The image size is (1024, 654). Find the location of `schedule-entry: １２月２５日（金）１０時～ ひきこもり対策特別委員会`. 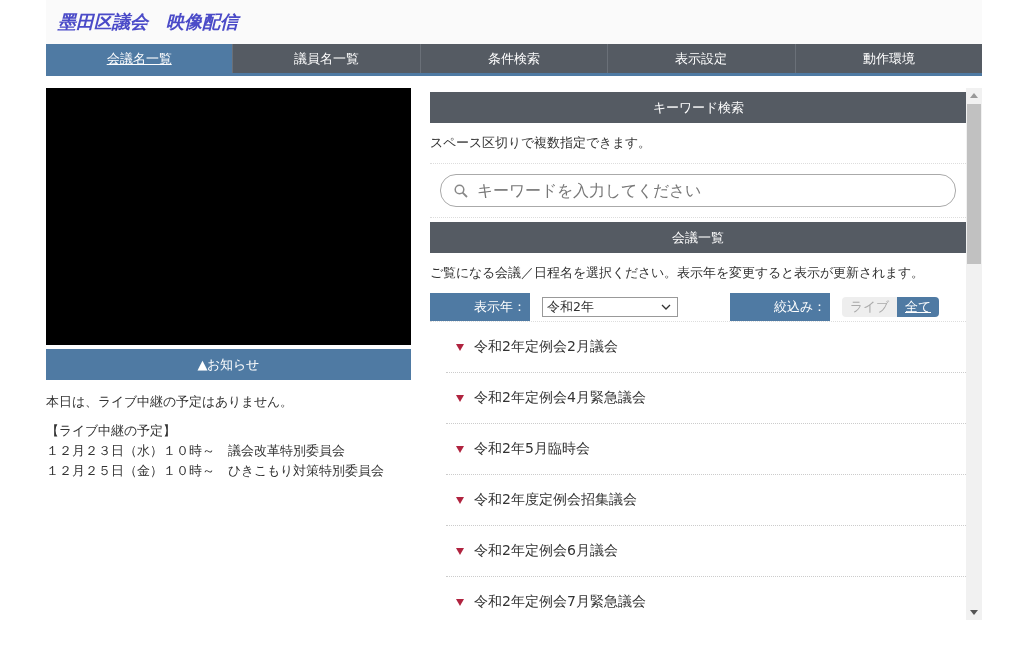

schedule-entry: １２月２５日（金）１０時～ ひきこもり対策特別委員会 is located at coordinates (215, 471).